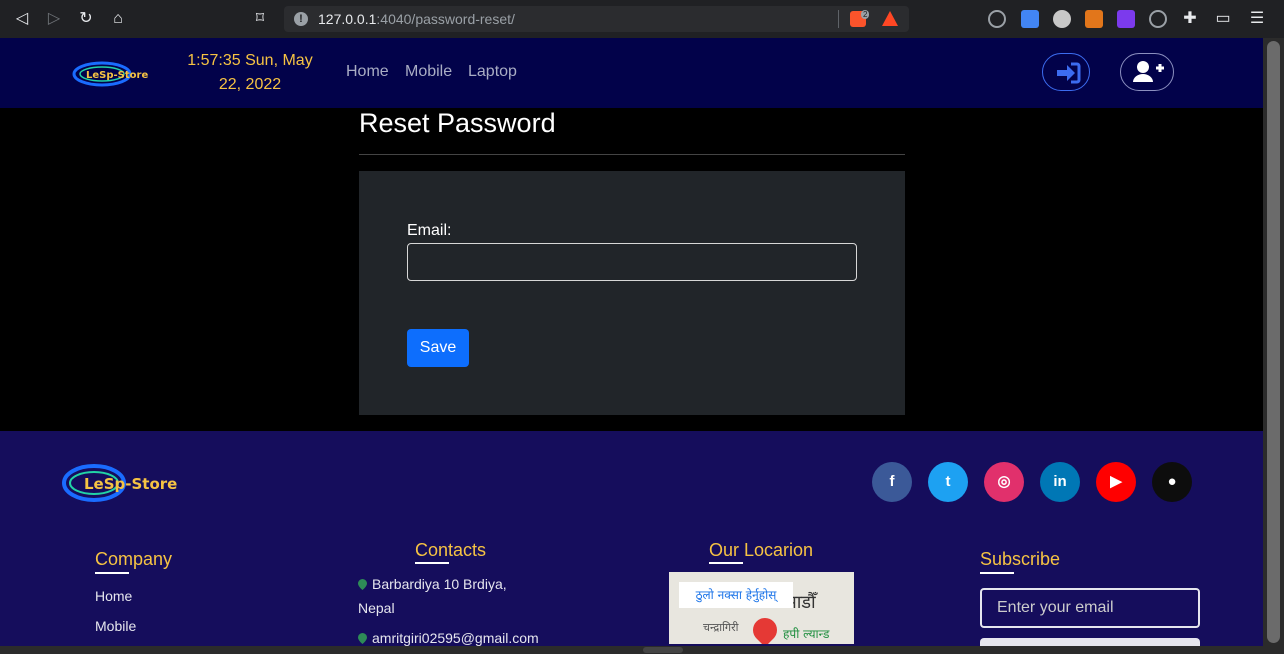  Describe the element at coordinates (1090, 608) in the screenshot. I see `subscribe-email-input: Enter your email` at that location.